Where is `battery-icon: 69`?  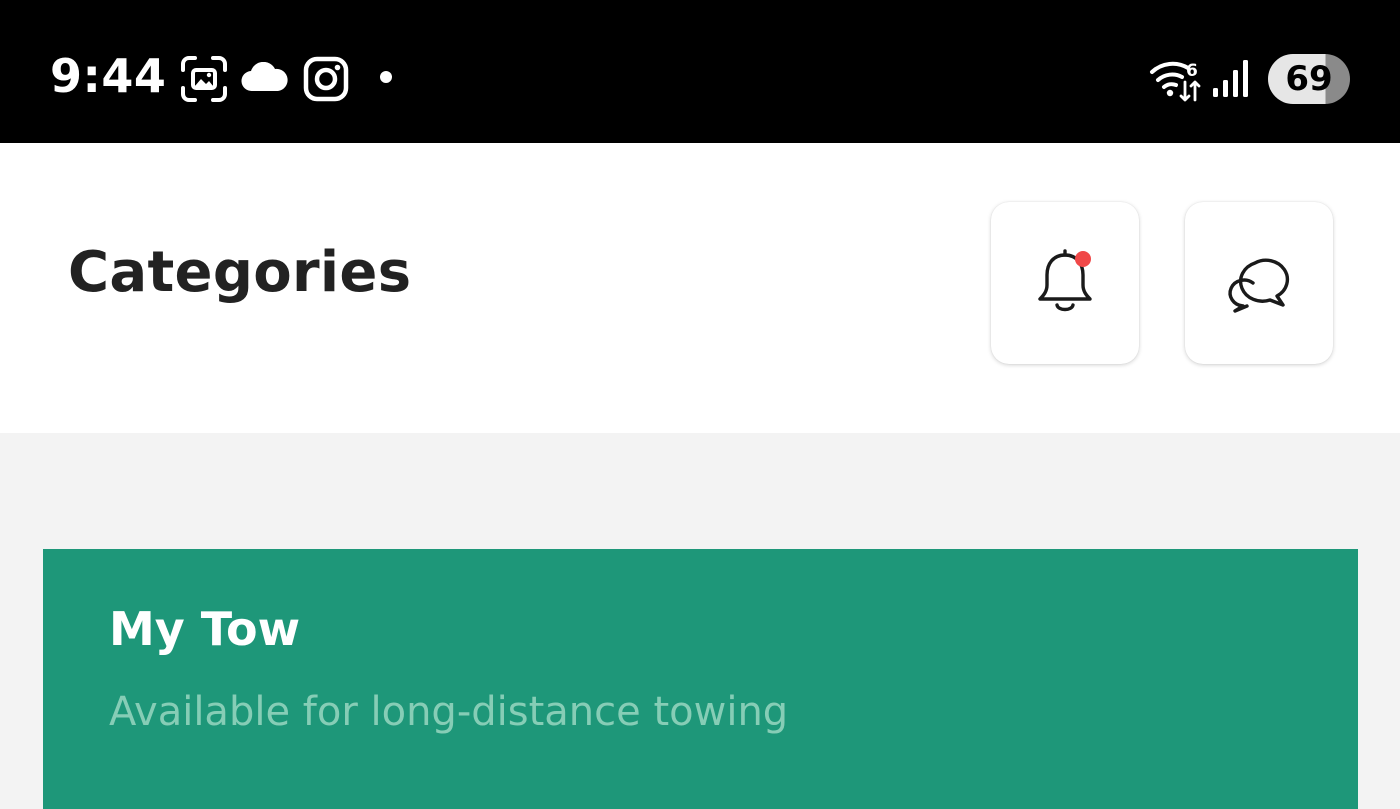 battery-icon: 69 is located at coordinates (1309, 79).